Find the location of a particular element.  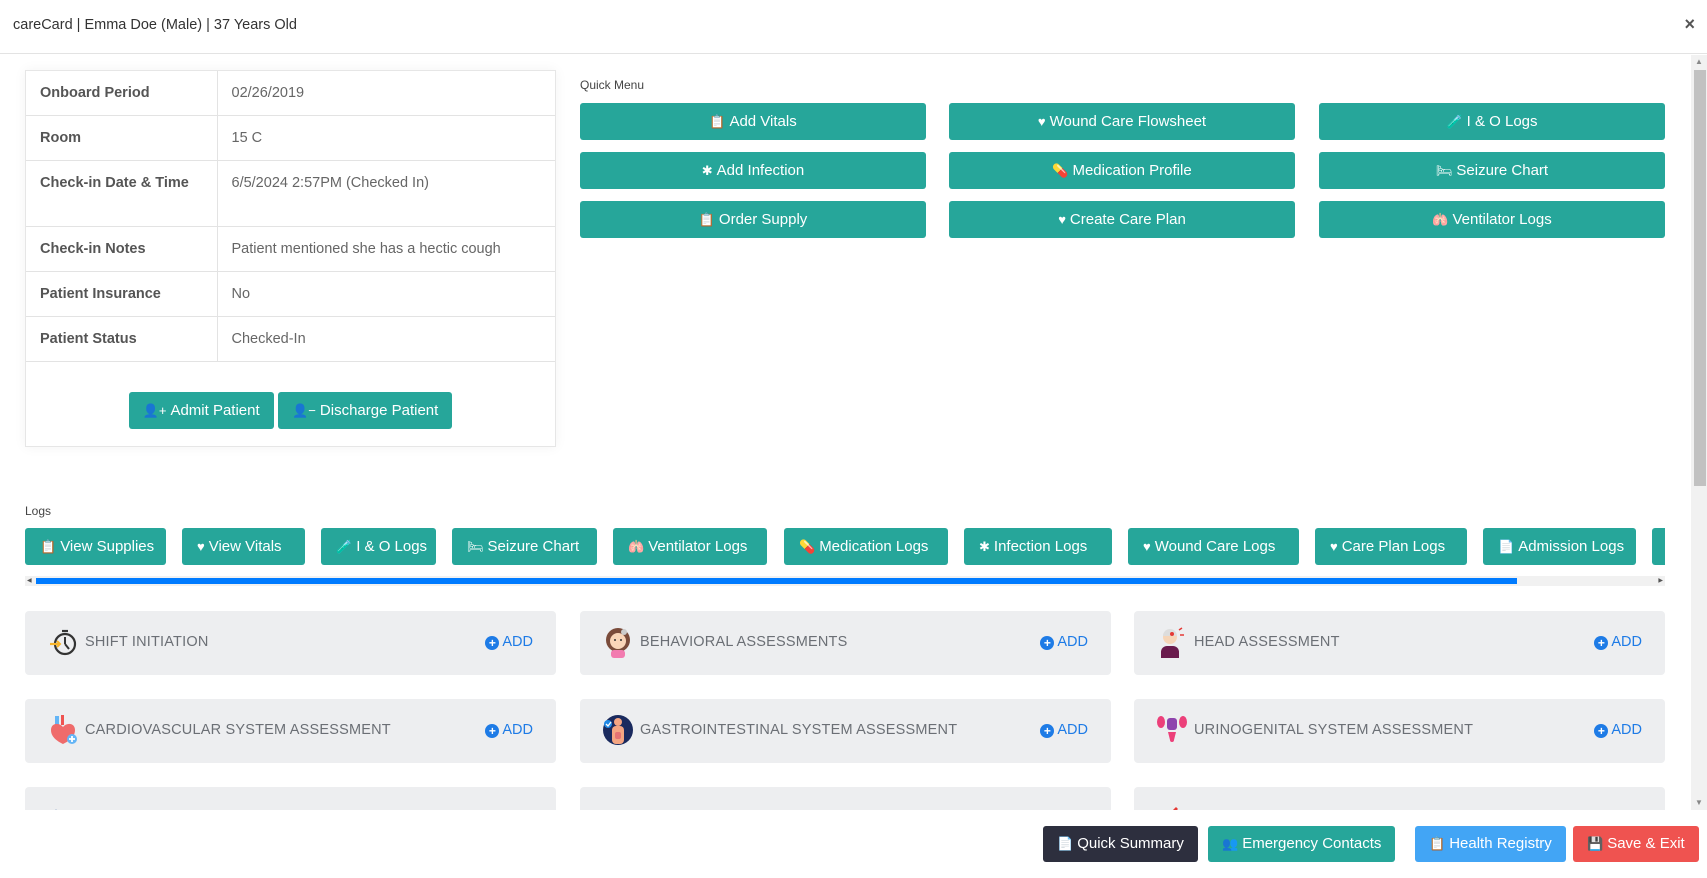

ventilator-logs-log-button: 🫁 Ventilator Logs is located at coordinates (690, 546).